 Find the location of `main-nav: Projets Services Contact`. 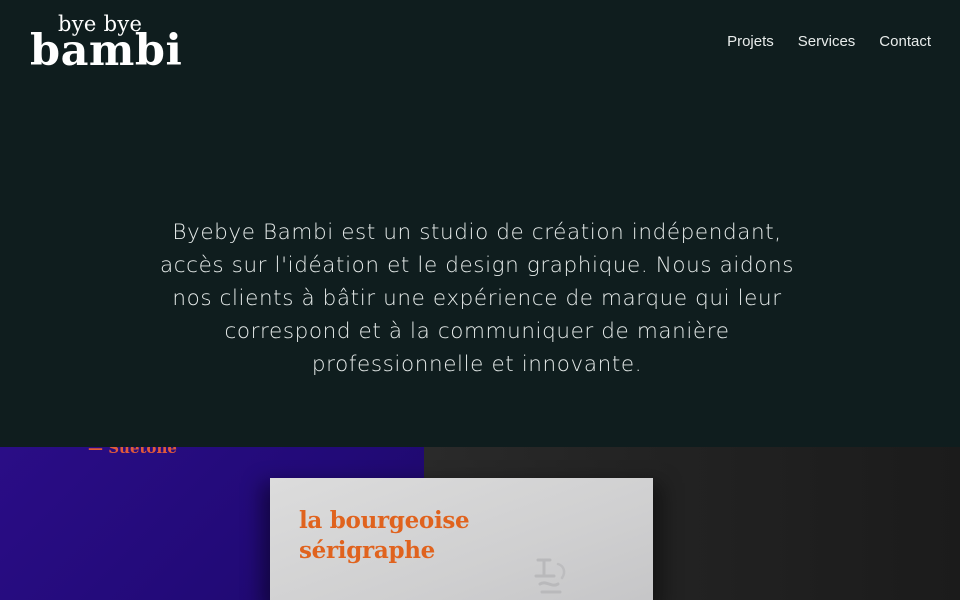

main-nav: Projets Services Contact is located at coordinates (829, 41).